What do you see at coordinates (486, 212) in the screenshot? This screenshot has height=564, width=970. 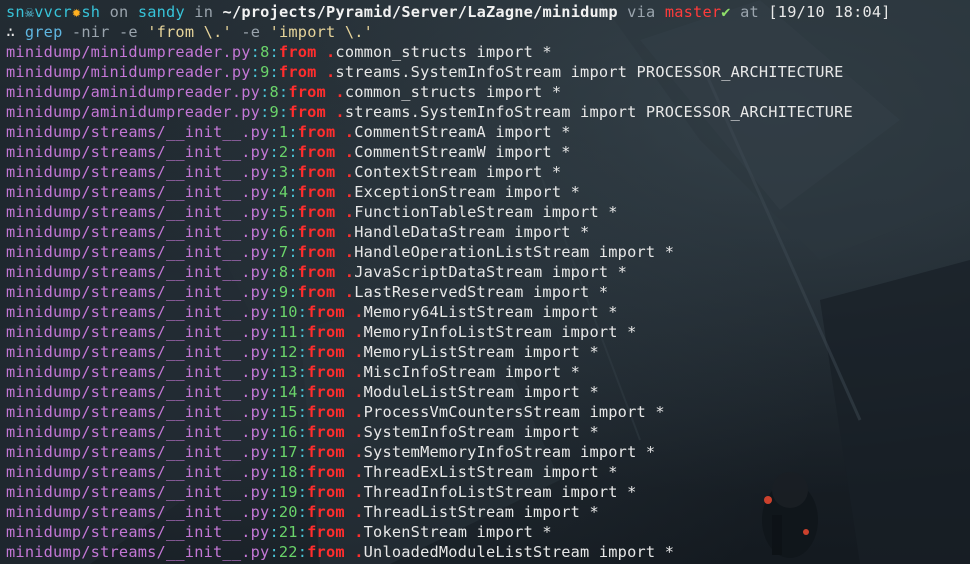 I see `result-rest: FunctionTableStream import *` at bounding box center [486, 212].